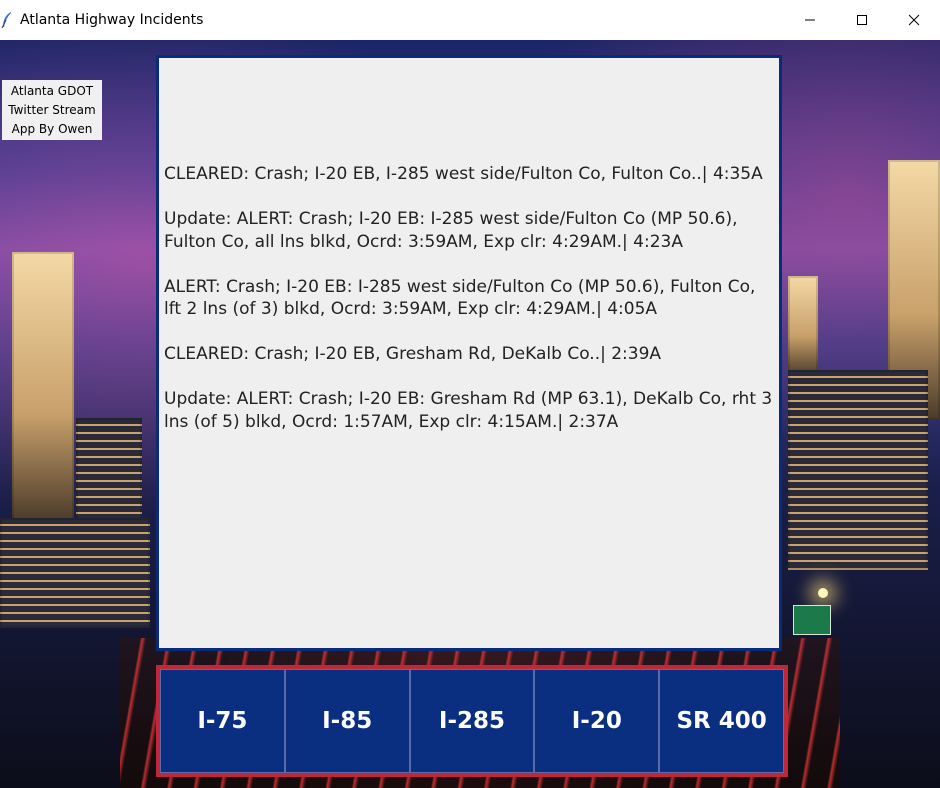  I want to click on highway-button-sr400: SR 400, so click(721, 721).